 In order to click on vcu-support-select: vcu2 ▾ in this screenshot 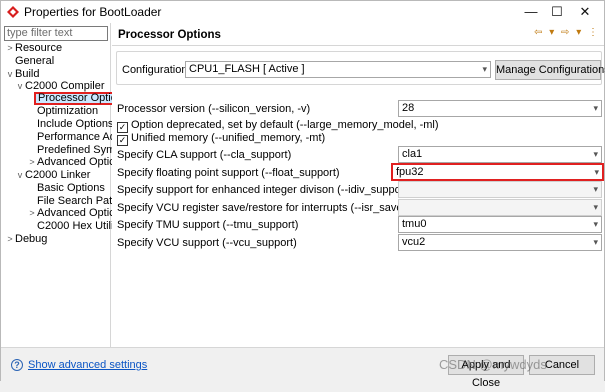, I will do `click(500, 242)`.